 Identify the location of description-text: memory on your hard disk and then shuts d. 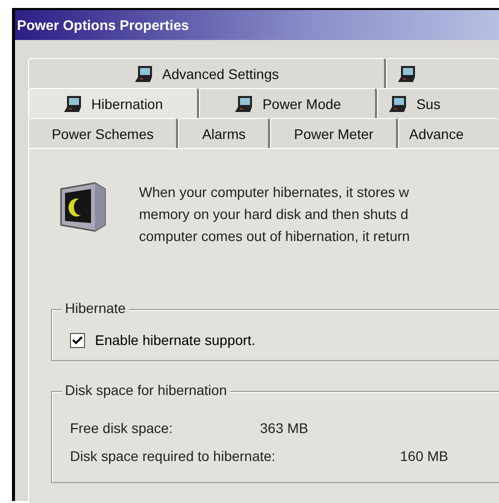
(274, 214).